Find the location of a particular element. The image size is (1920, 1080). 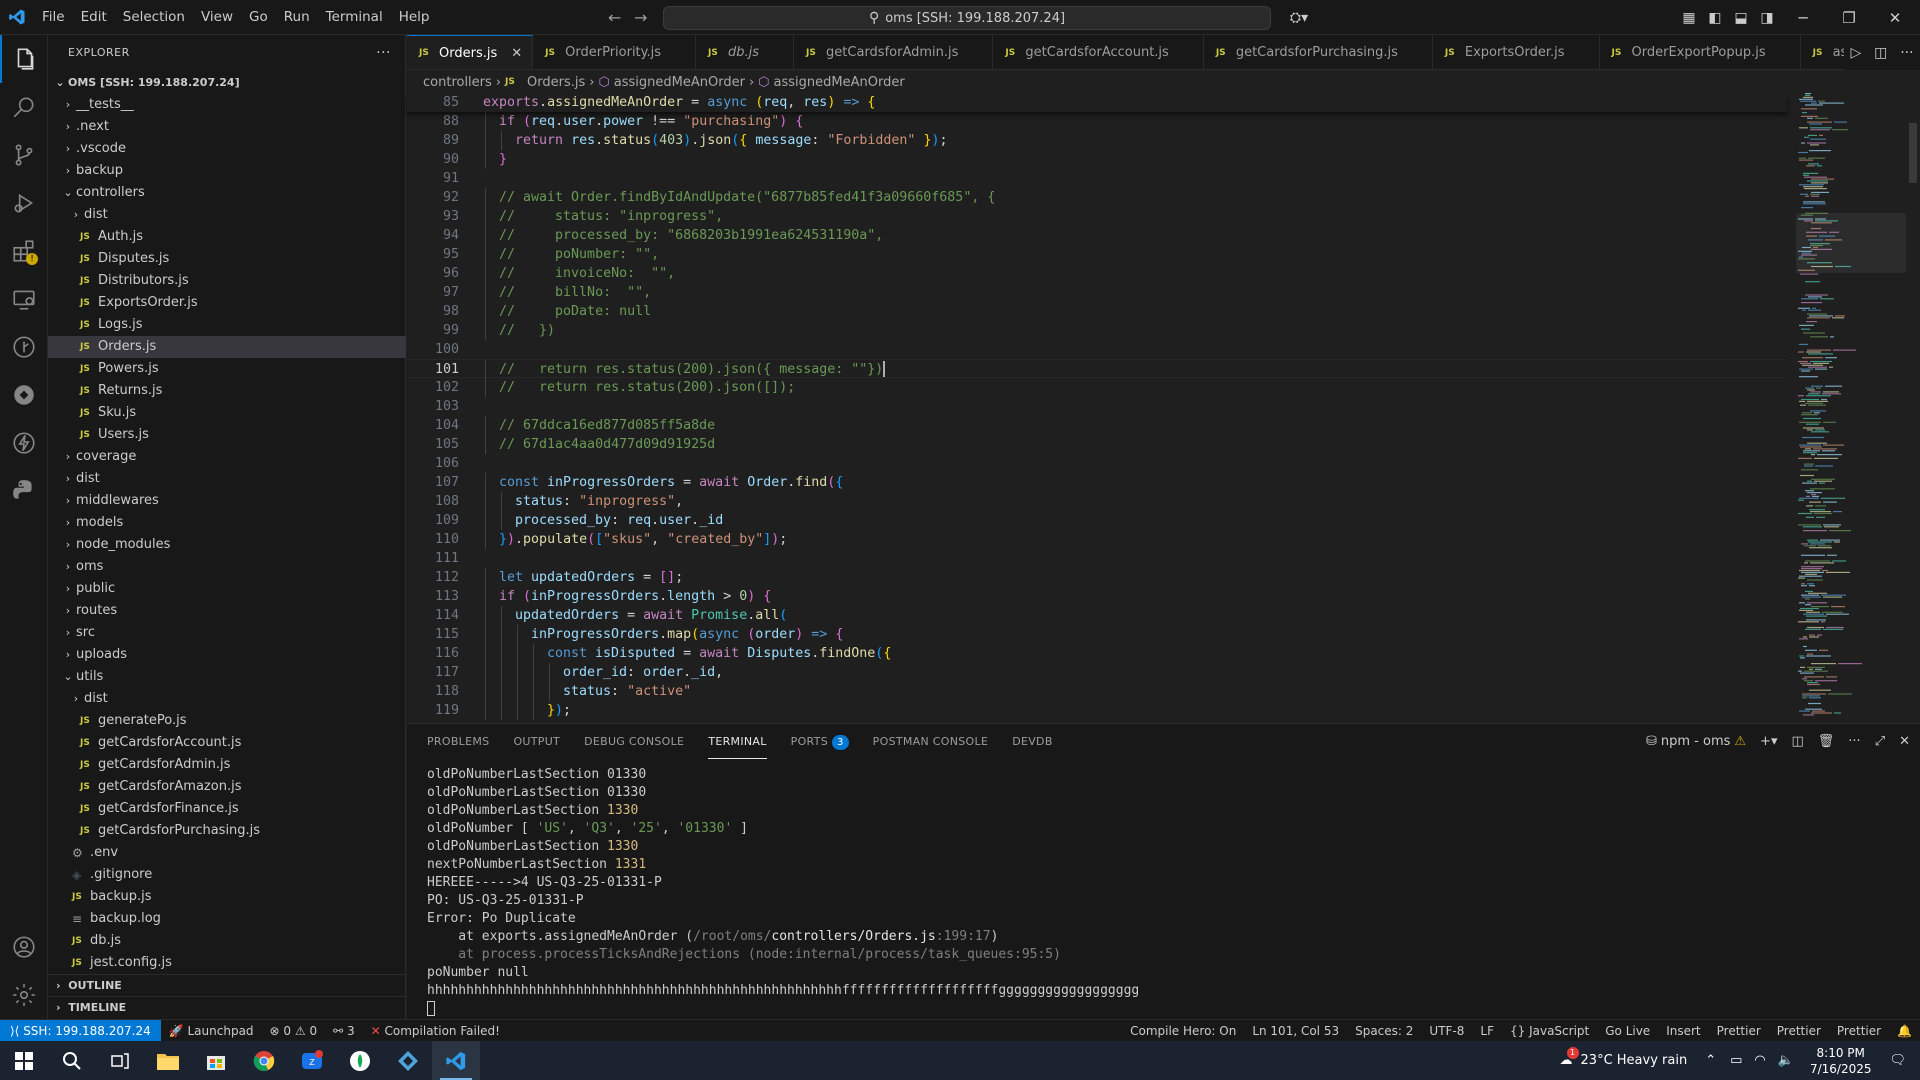

windows-start-icon is located at coordinates (24, 1060).